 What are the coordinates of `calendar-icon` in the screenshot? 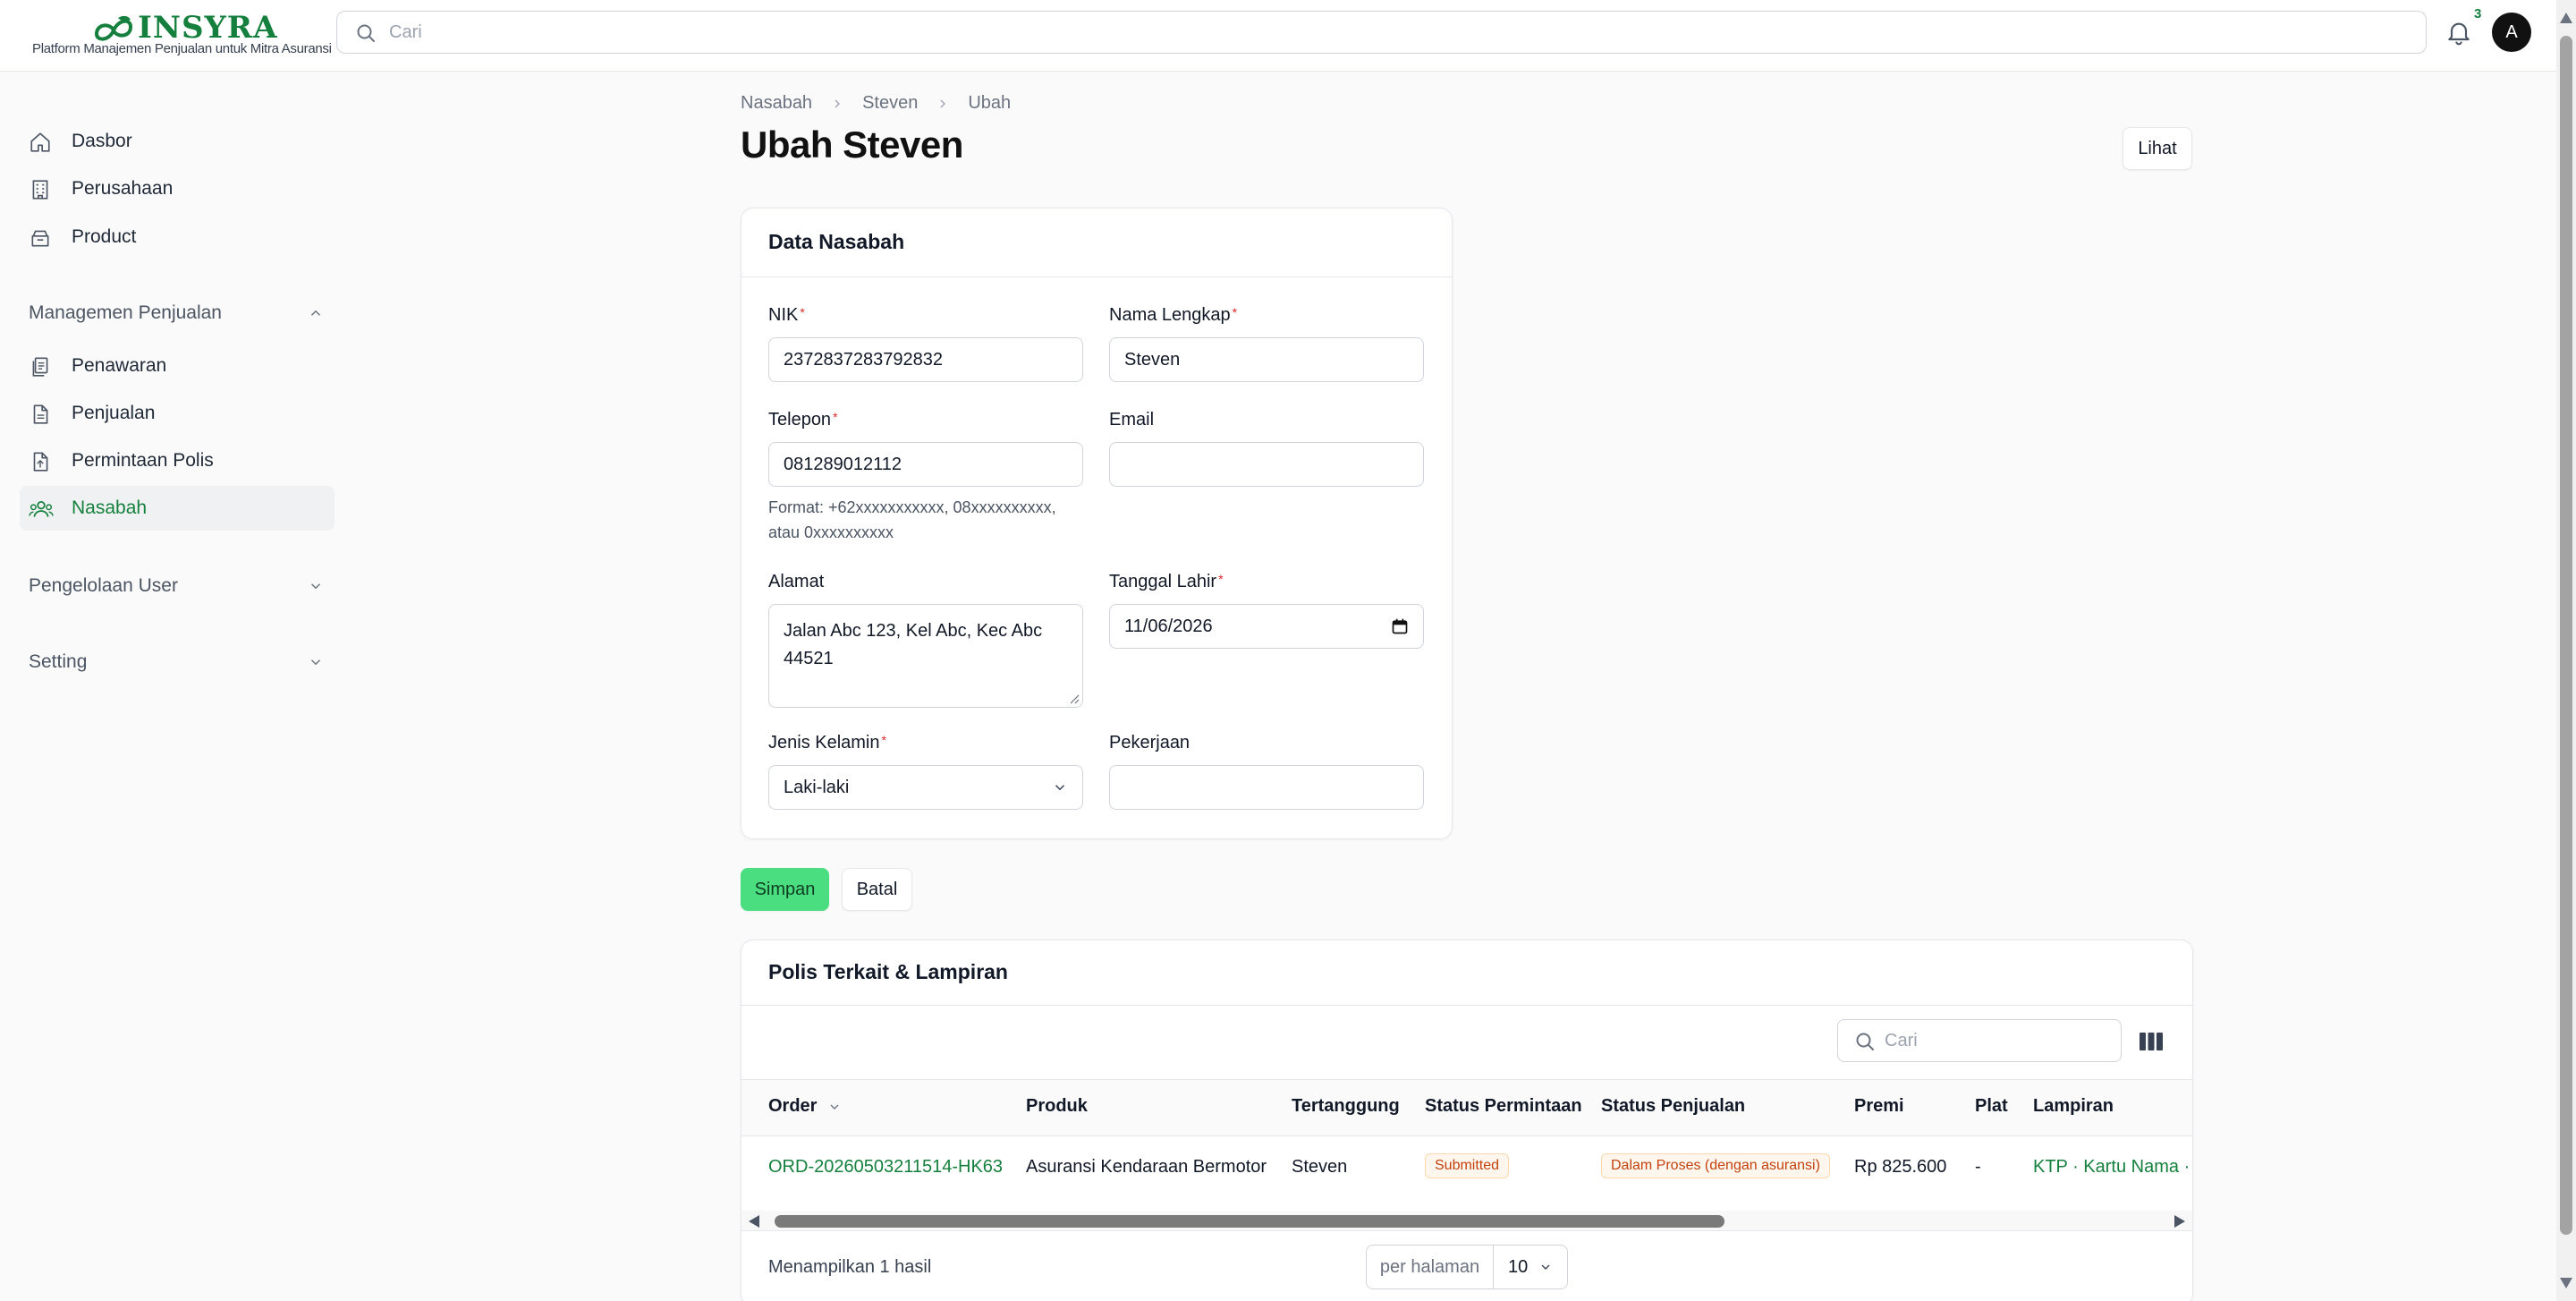 It's located at (1400, 626).